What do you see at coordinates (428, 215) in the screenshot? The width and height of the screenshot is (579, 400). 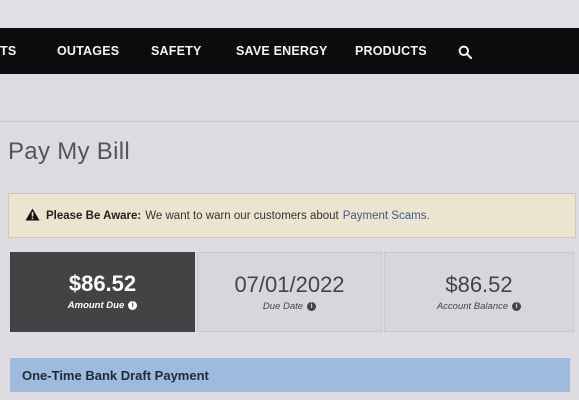 I see `alert-period: .` at bounding box center [428, 215].